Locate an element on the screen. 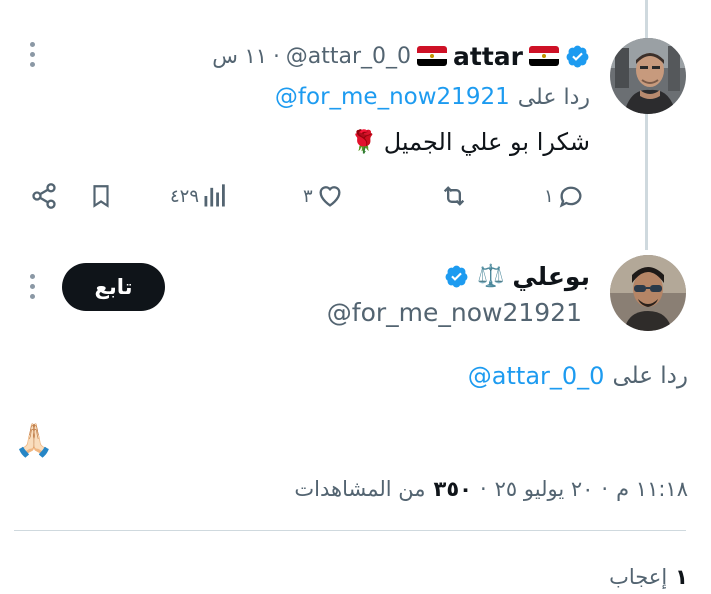  tweet1-body-text: شكرا بو علي الجميل is located at coordinates (486, 142).